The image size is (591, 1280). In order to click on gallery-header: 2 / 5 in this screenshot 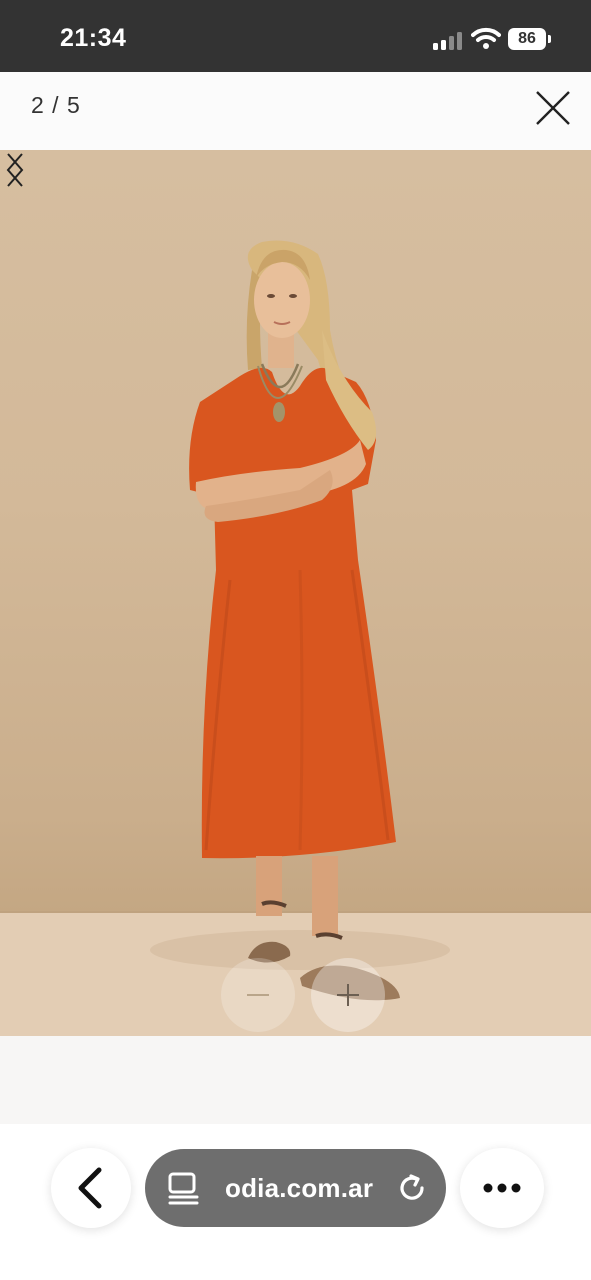, I will do `click(295, 157)`.